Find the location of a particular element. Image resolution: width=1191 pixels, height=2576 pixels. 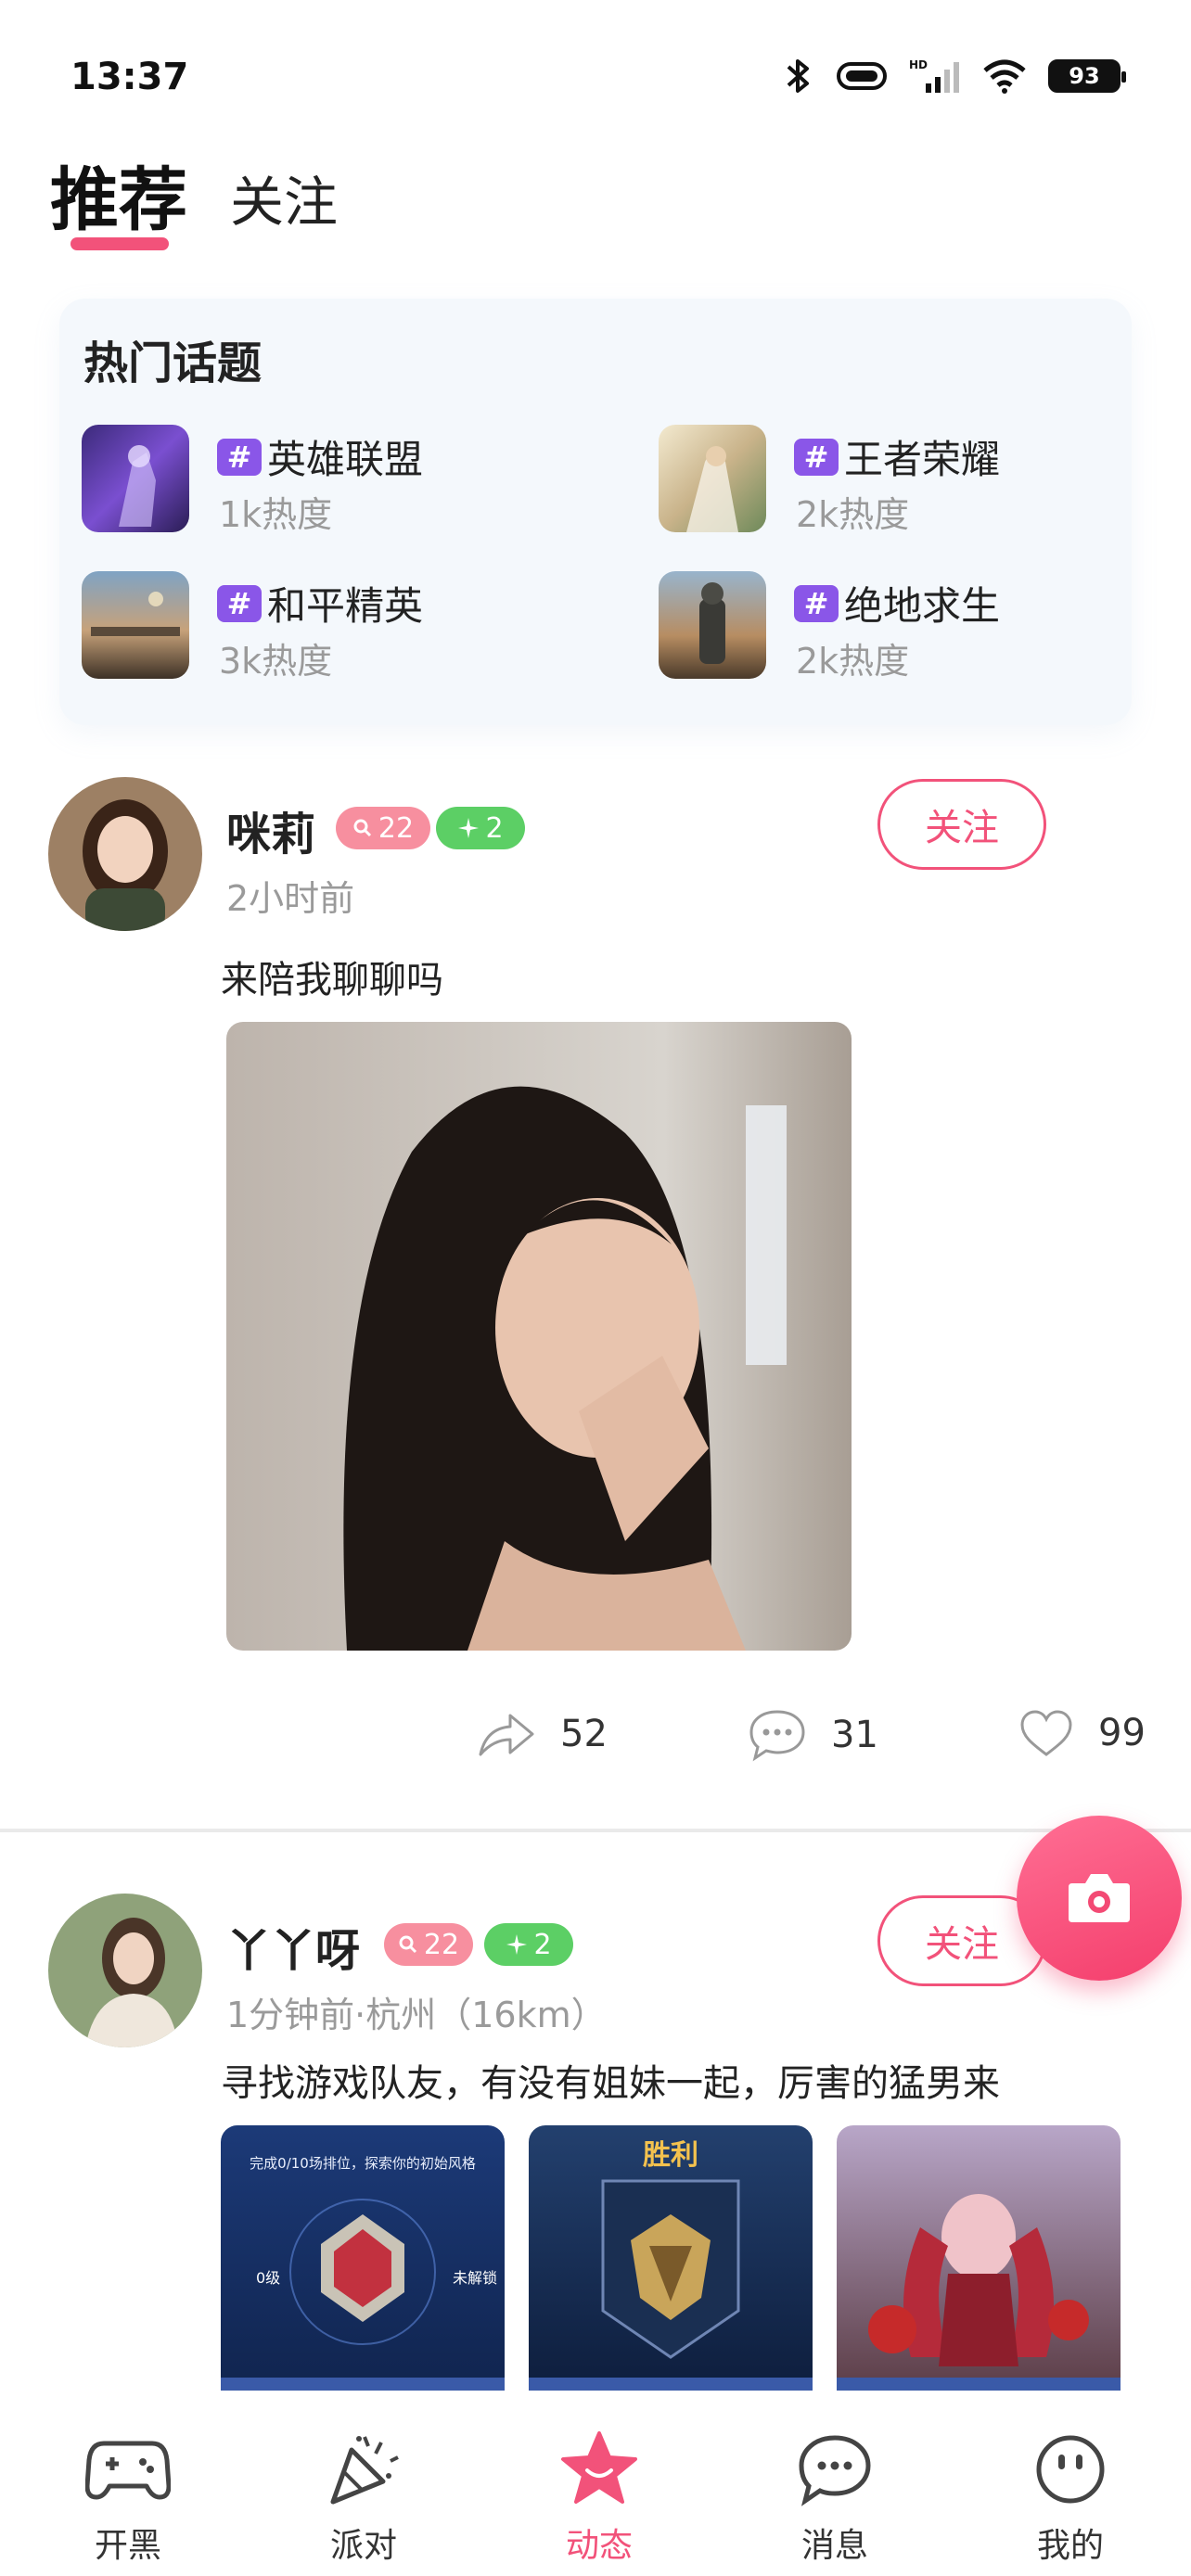

bottom-nav: 开黑 派对 动态 消息 我的 is located at coordinates (595, 2484).